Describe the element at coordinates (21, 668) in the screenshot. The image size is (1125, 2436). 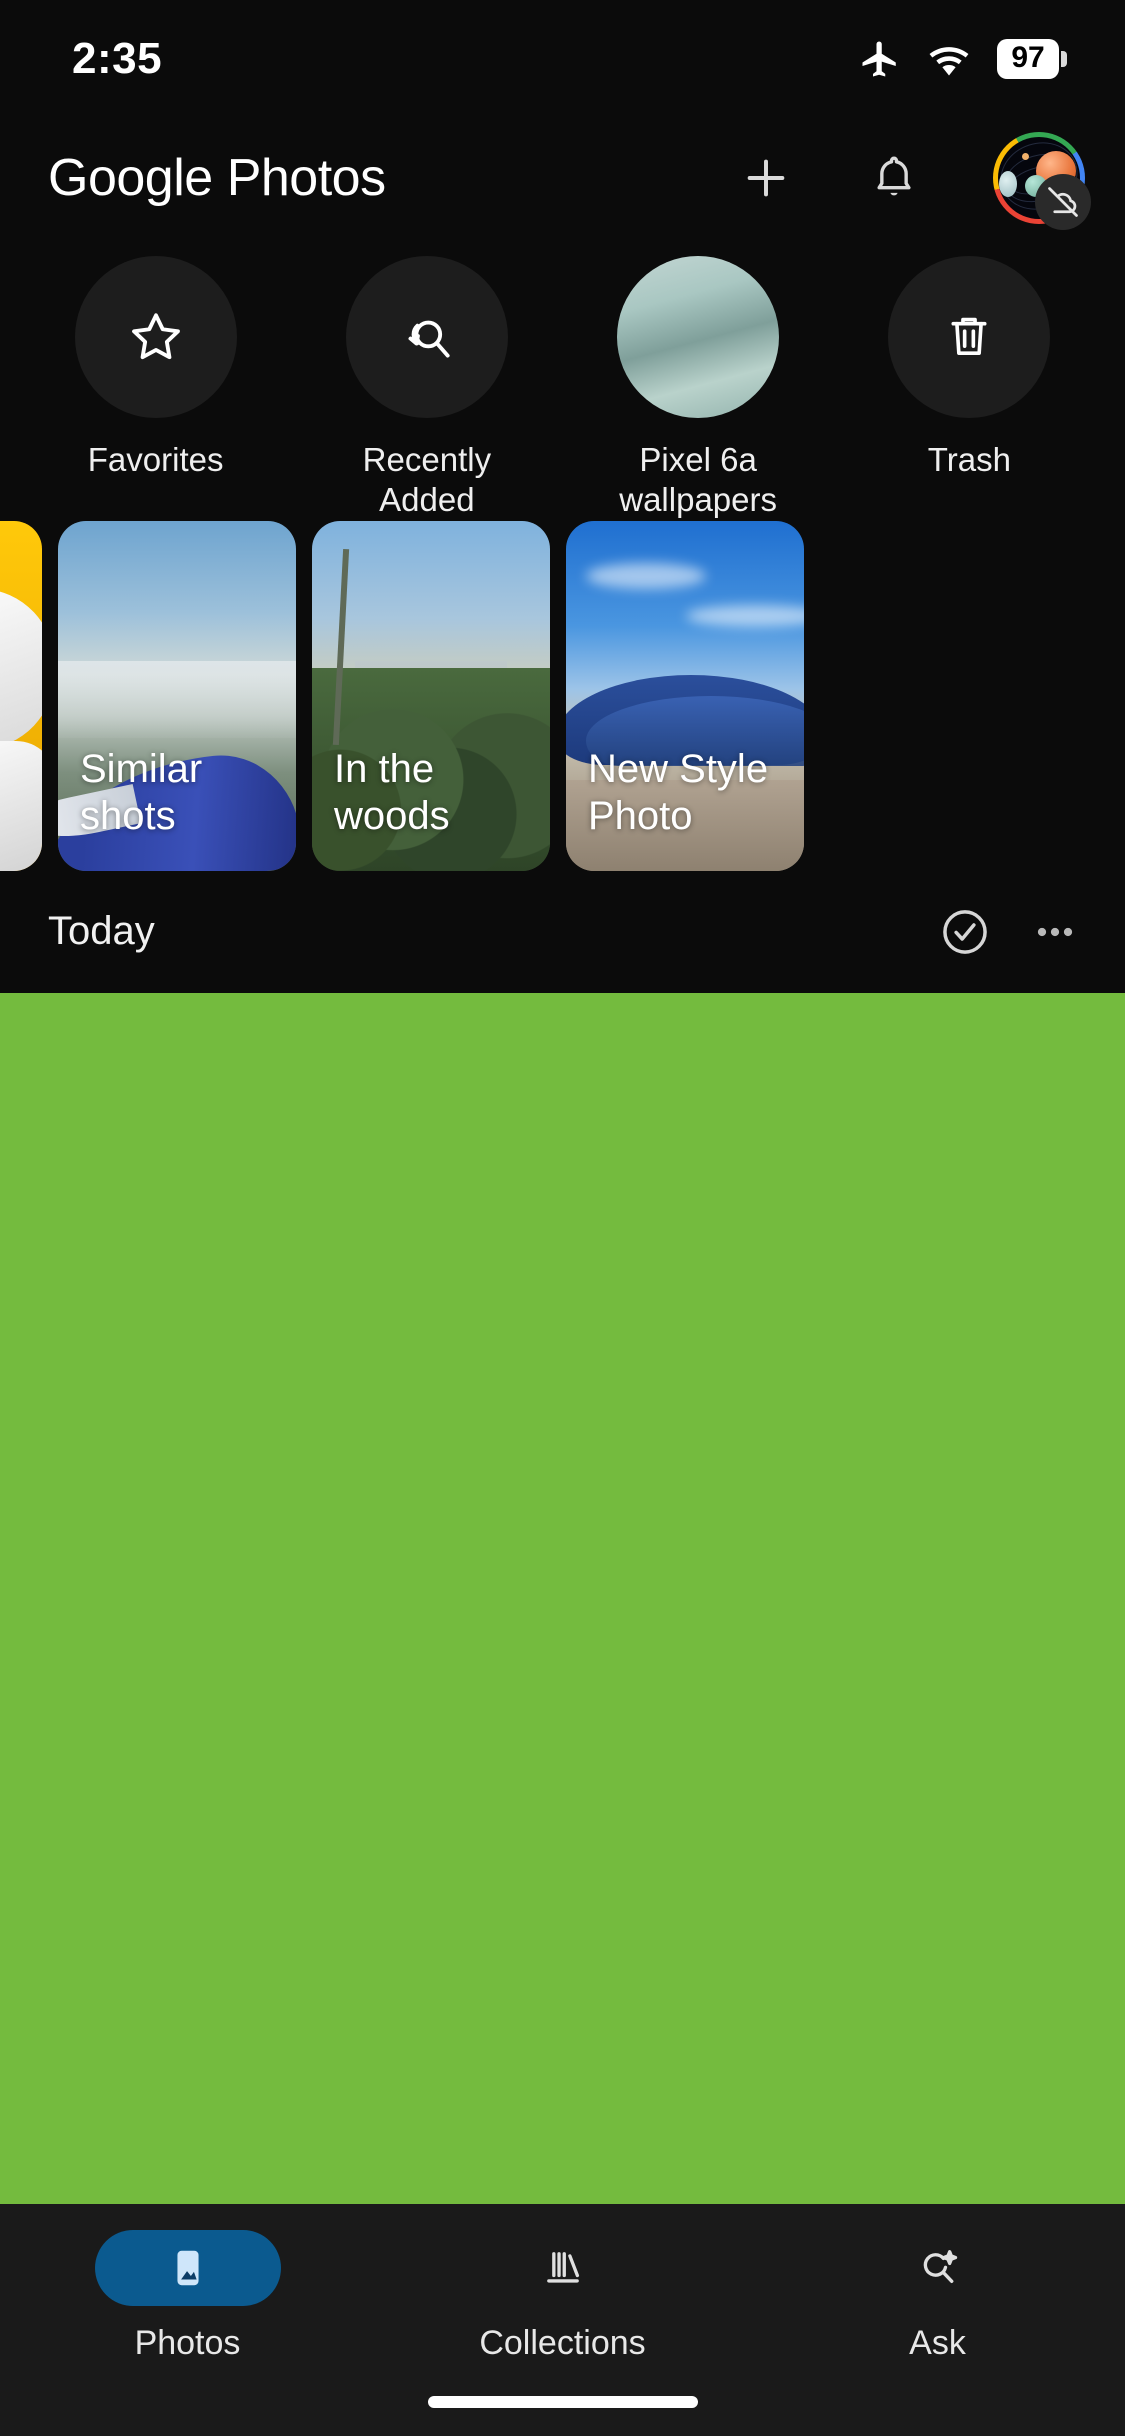
I see `silhouette-head` at that location.